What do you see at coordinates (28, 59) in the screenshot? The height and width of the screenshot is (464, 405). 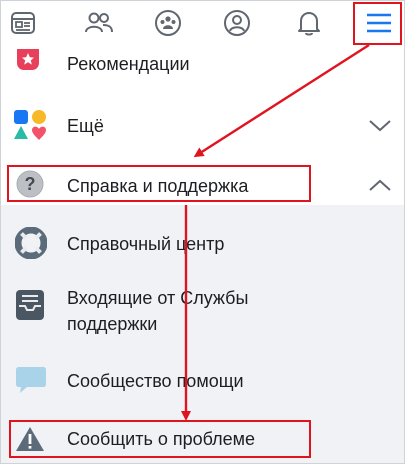 I see `recommendations-icon` at bounding box center [28, 59].